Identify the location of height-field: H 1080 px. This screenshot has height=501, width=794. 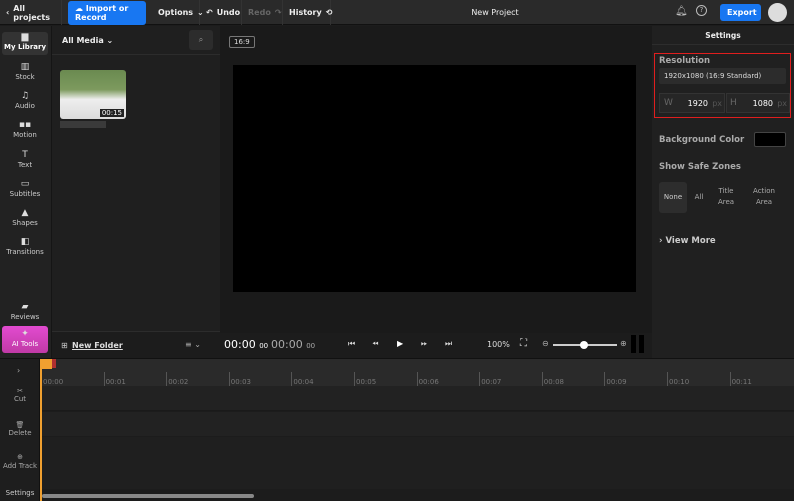
(758, 103).